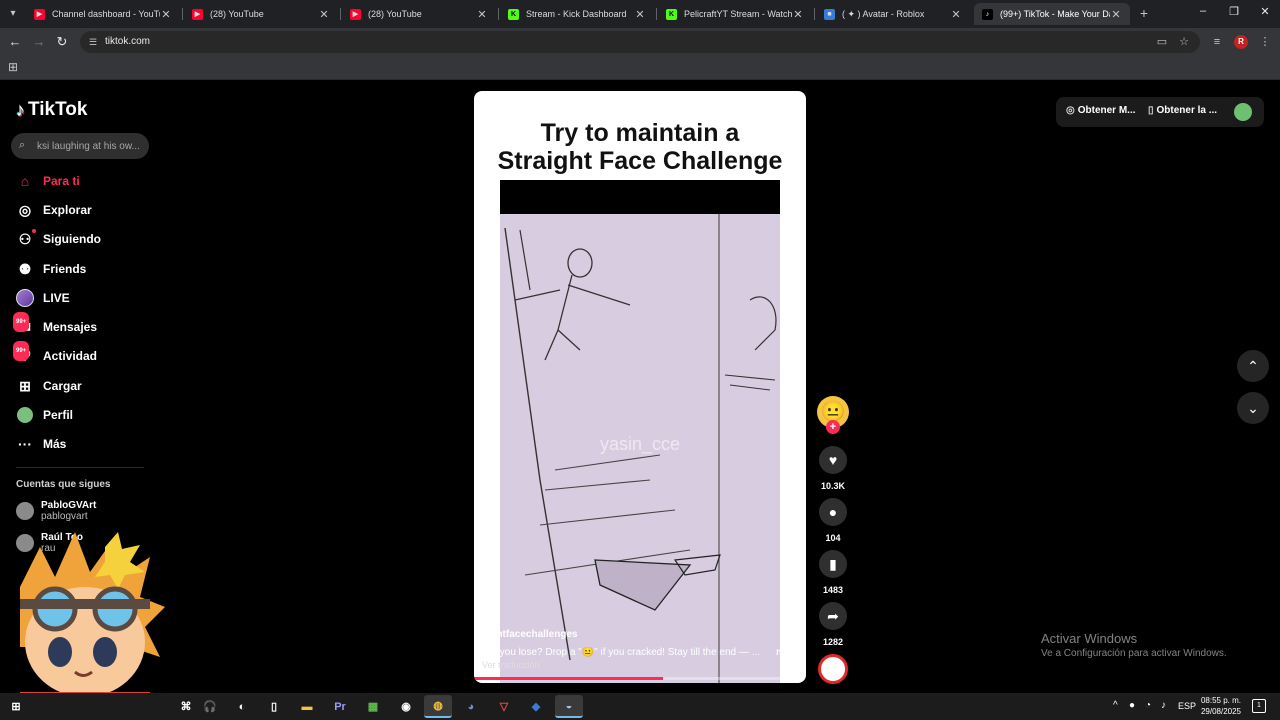 Image resolution: width=1280 pixels, height=720 pixels. I want to click on menu-kebab-icon: ⋮, so click(1265, 42).